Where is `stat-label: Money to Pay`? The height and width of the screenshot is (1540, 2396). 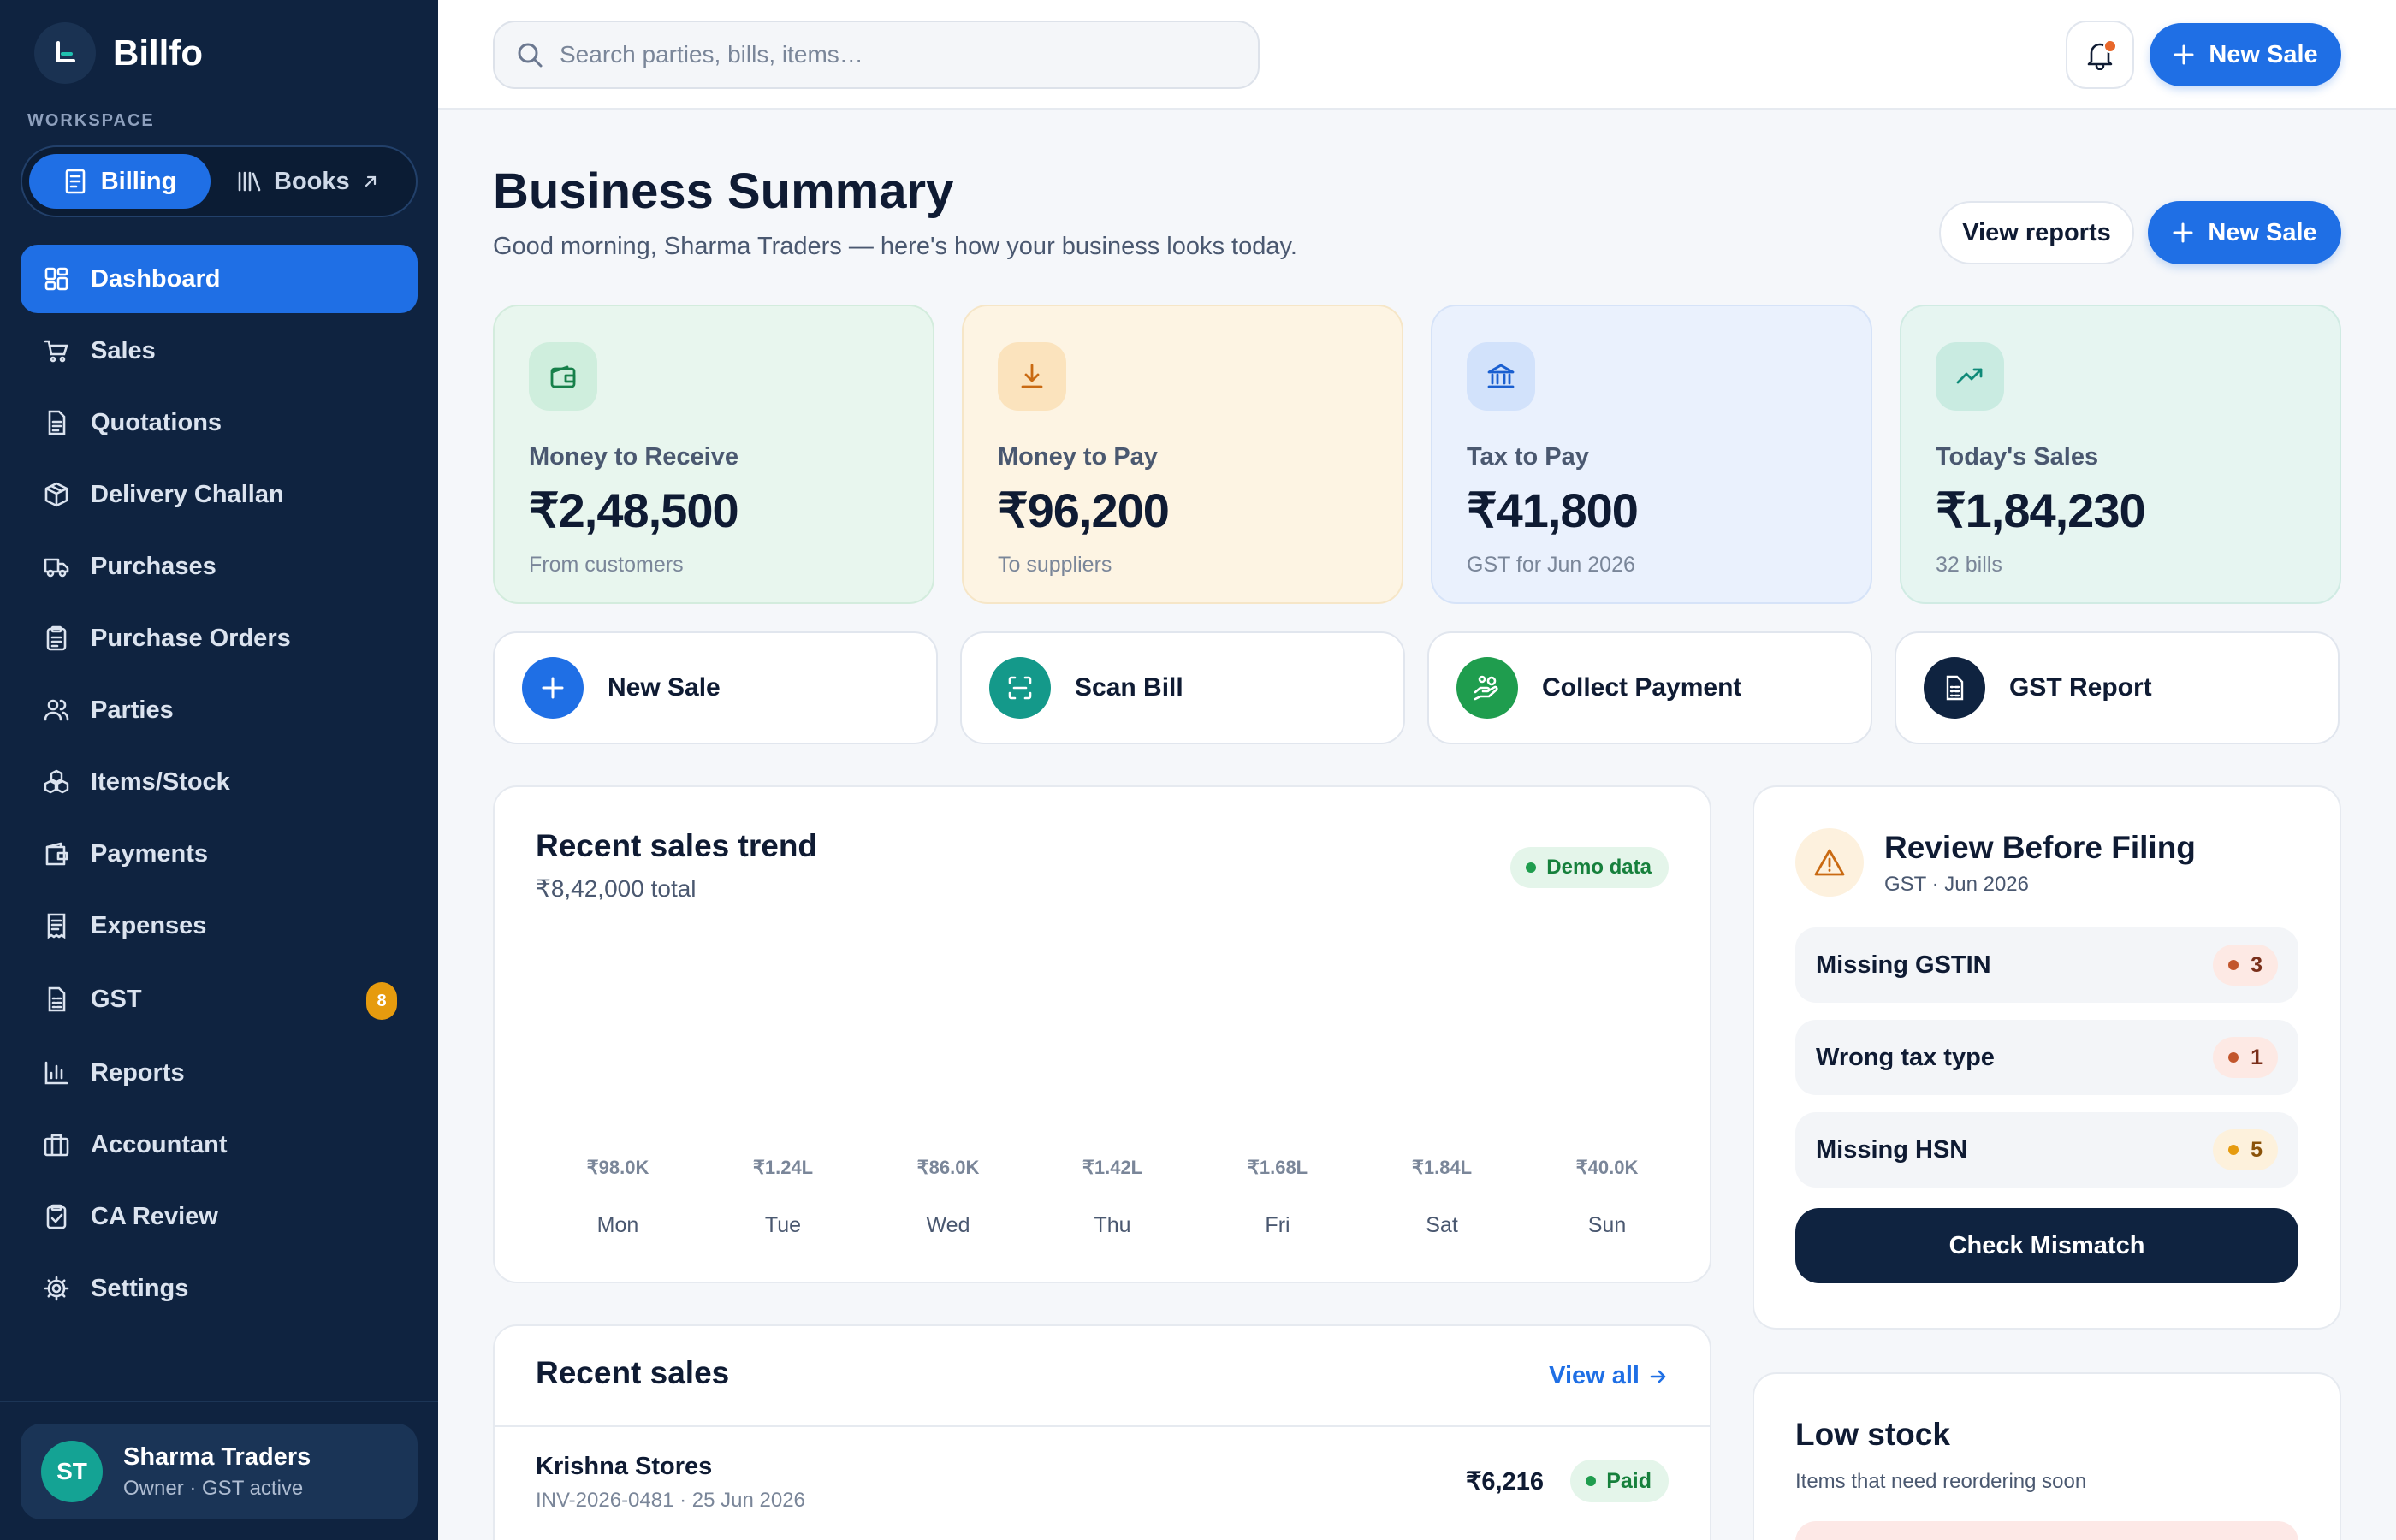
stat-label: Money to Pay is located at coordinates (1078, 457).